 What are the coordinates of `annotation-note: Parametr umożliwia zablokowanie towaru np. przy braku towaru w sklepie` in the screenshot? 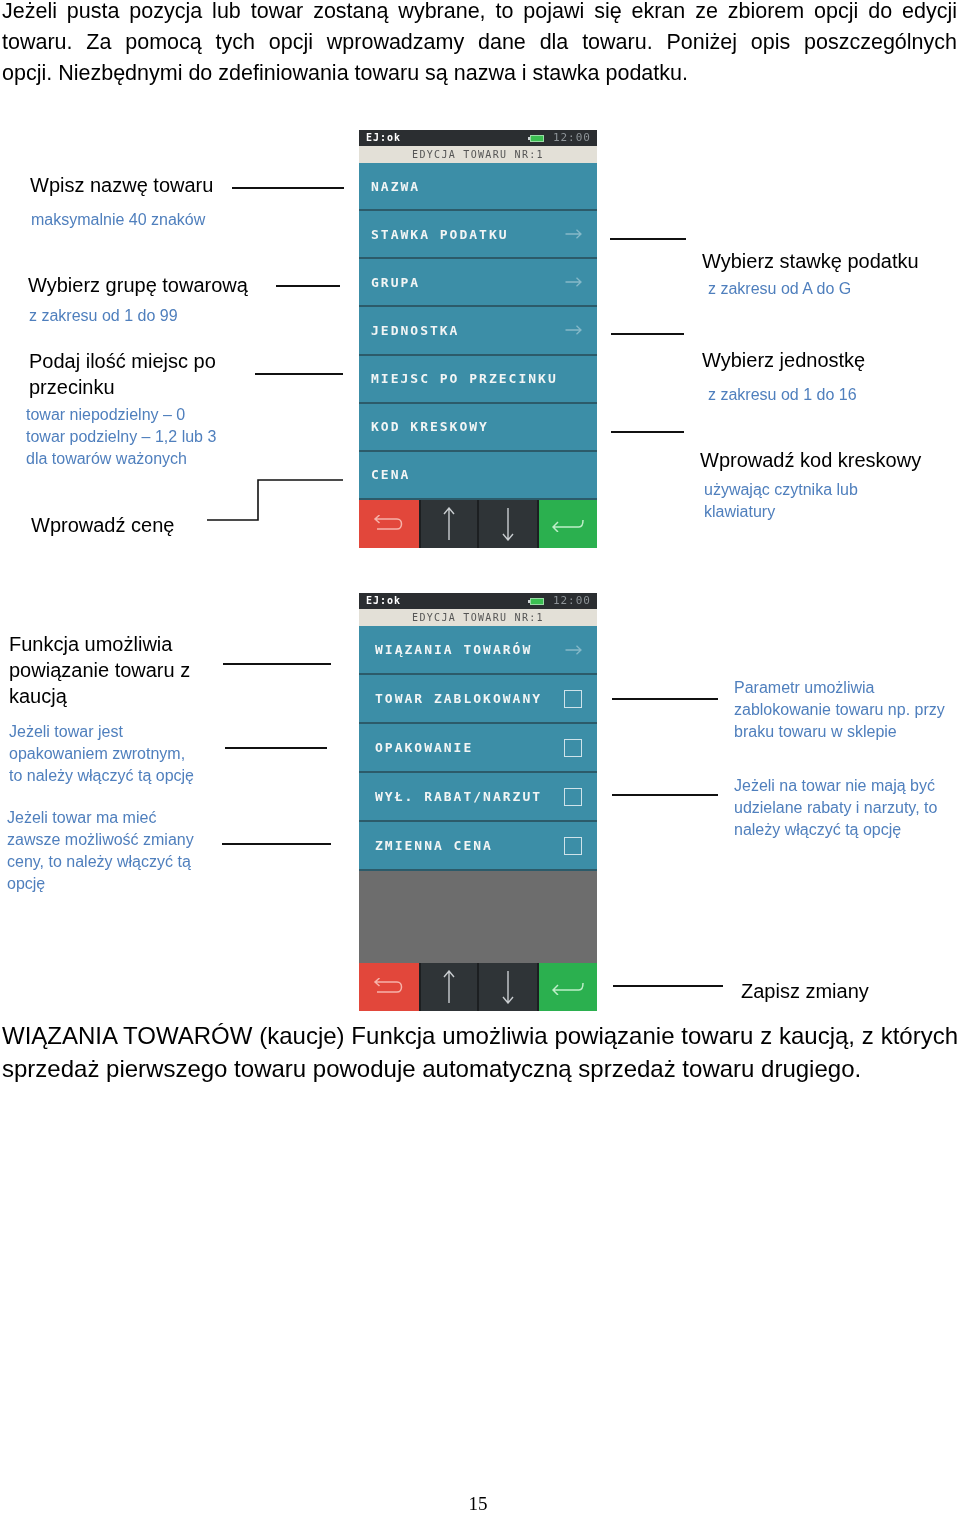 It's located at (839, 710).